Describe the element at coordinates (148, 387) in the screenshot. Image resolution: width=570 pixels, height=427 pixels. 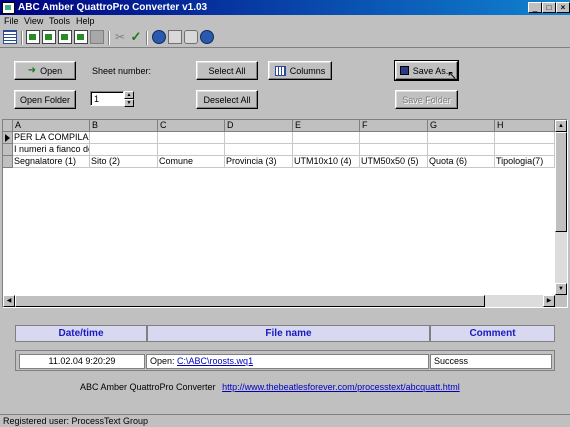
I see `footer-product-name: ABC Amber QuattroPro Converter` at that location.